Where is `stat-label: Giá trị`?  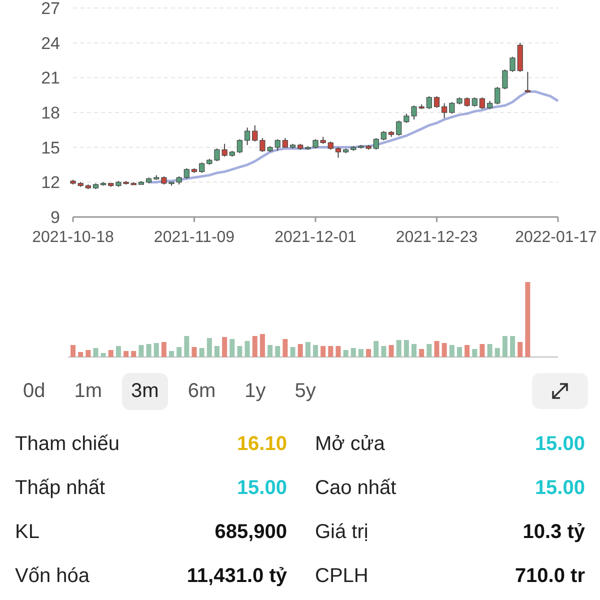 stat-label: Giá trị is located at coordinates (341, 532).